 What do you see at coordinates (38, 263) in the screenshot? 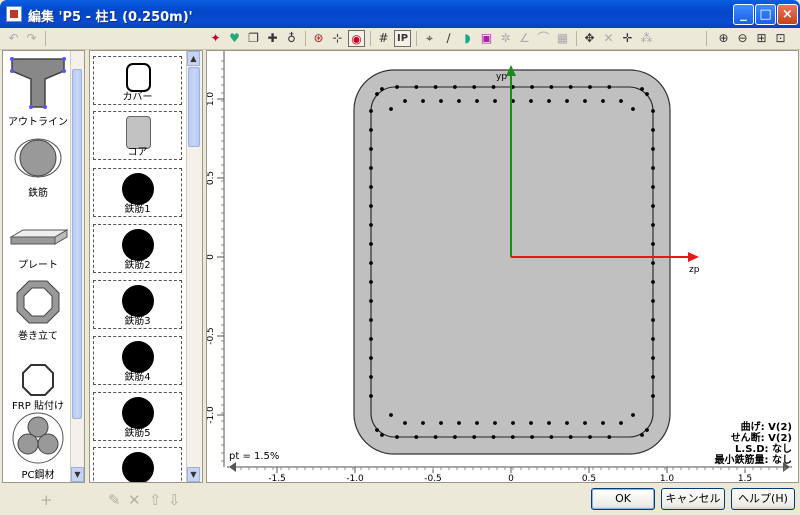
I see `palette-item-plate: プレート` at bounding box center [38, 263].